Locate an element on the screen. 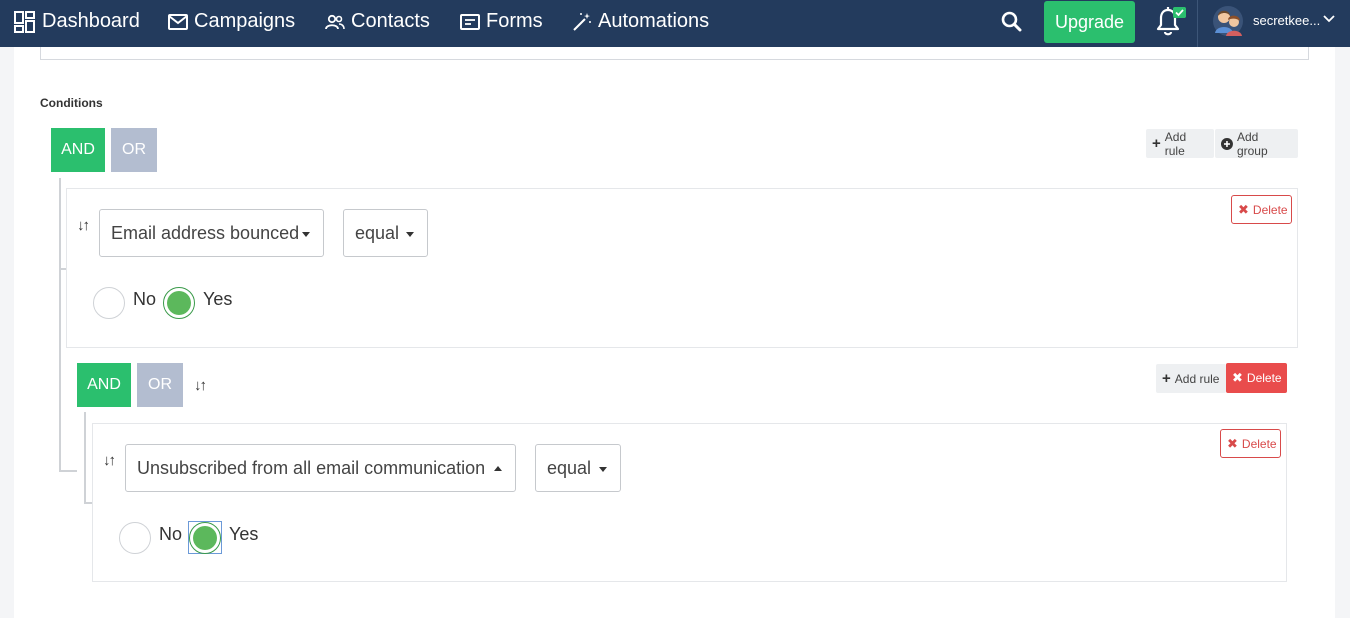  form-icon is located at coordinates (470, 21).